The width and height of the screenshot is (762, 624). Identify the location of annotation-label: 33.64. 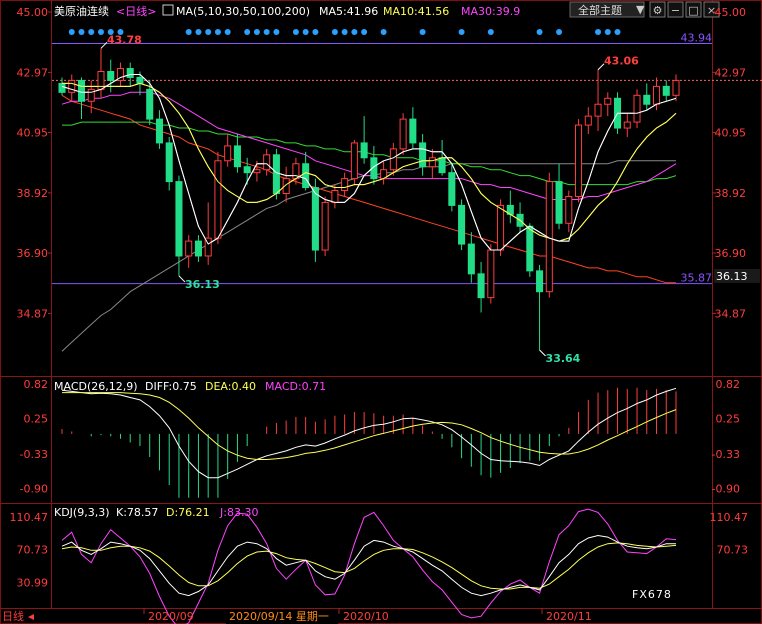
(563, 358).